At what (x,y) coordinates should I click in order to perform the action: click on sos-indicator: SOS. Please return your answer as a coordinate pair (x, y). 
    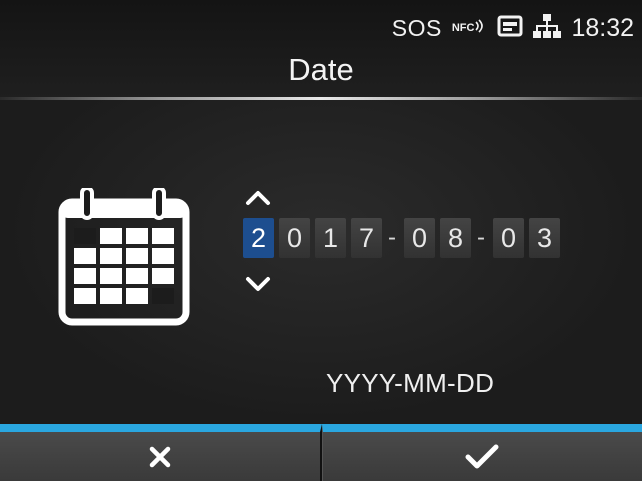
    Looking at the image, I should click on (416, 27).